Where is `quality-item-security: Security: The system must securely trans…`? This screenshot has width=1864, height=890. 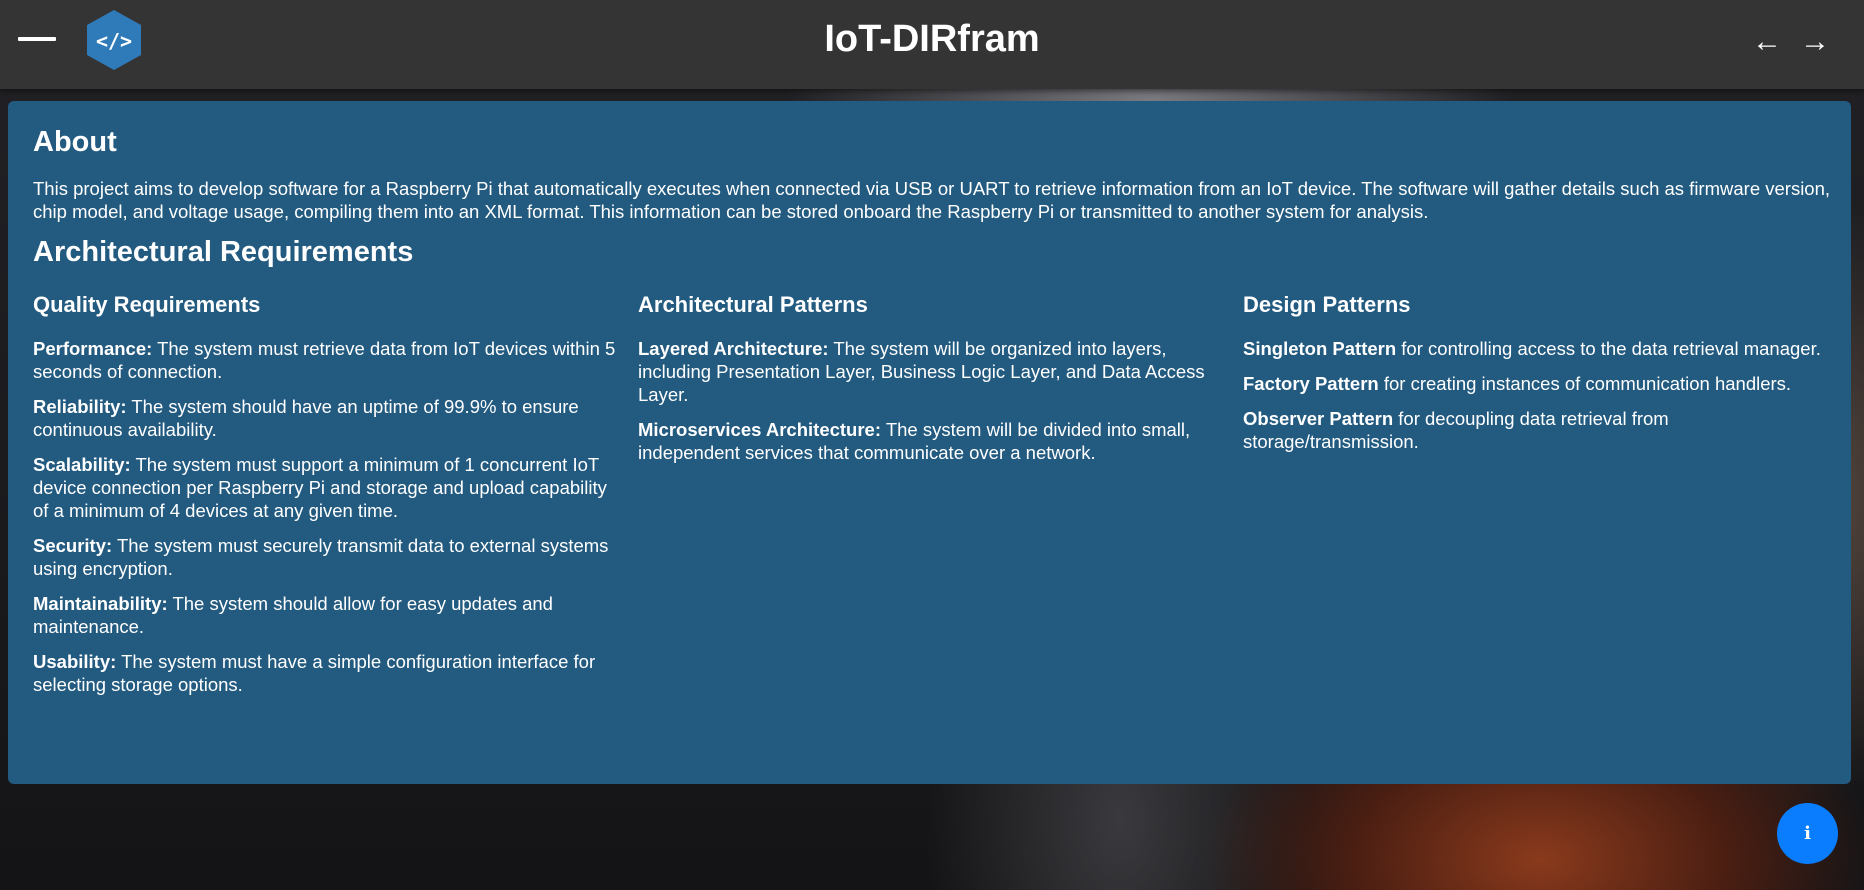
quality-item-security: Security: The system must securely trans… is located at coordinates (324, 557).